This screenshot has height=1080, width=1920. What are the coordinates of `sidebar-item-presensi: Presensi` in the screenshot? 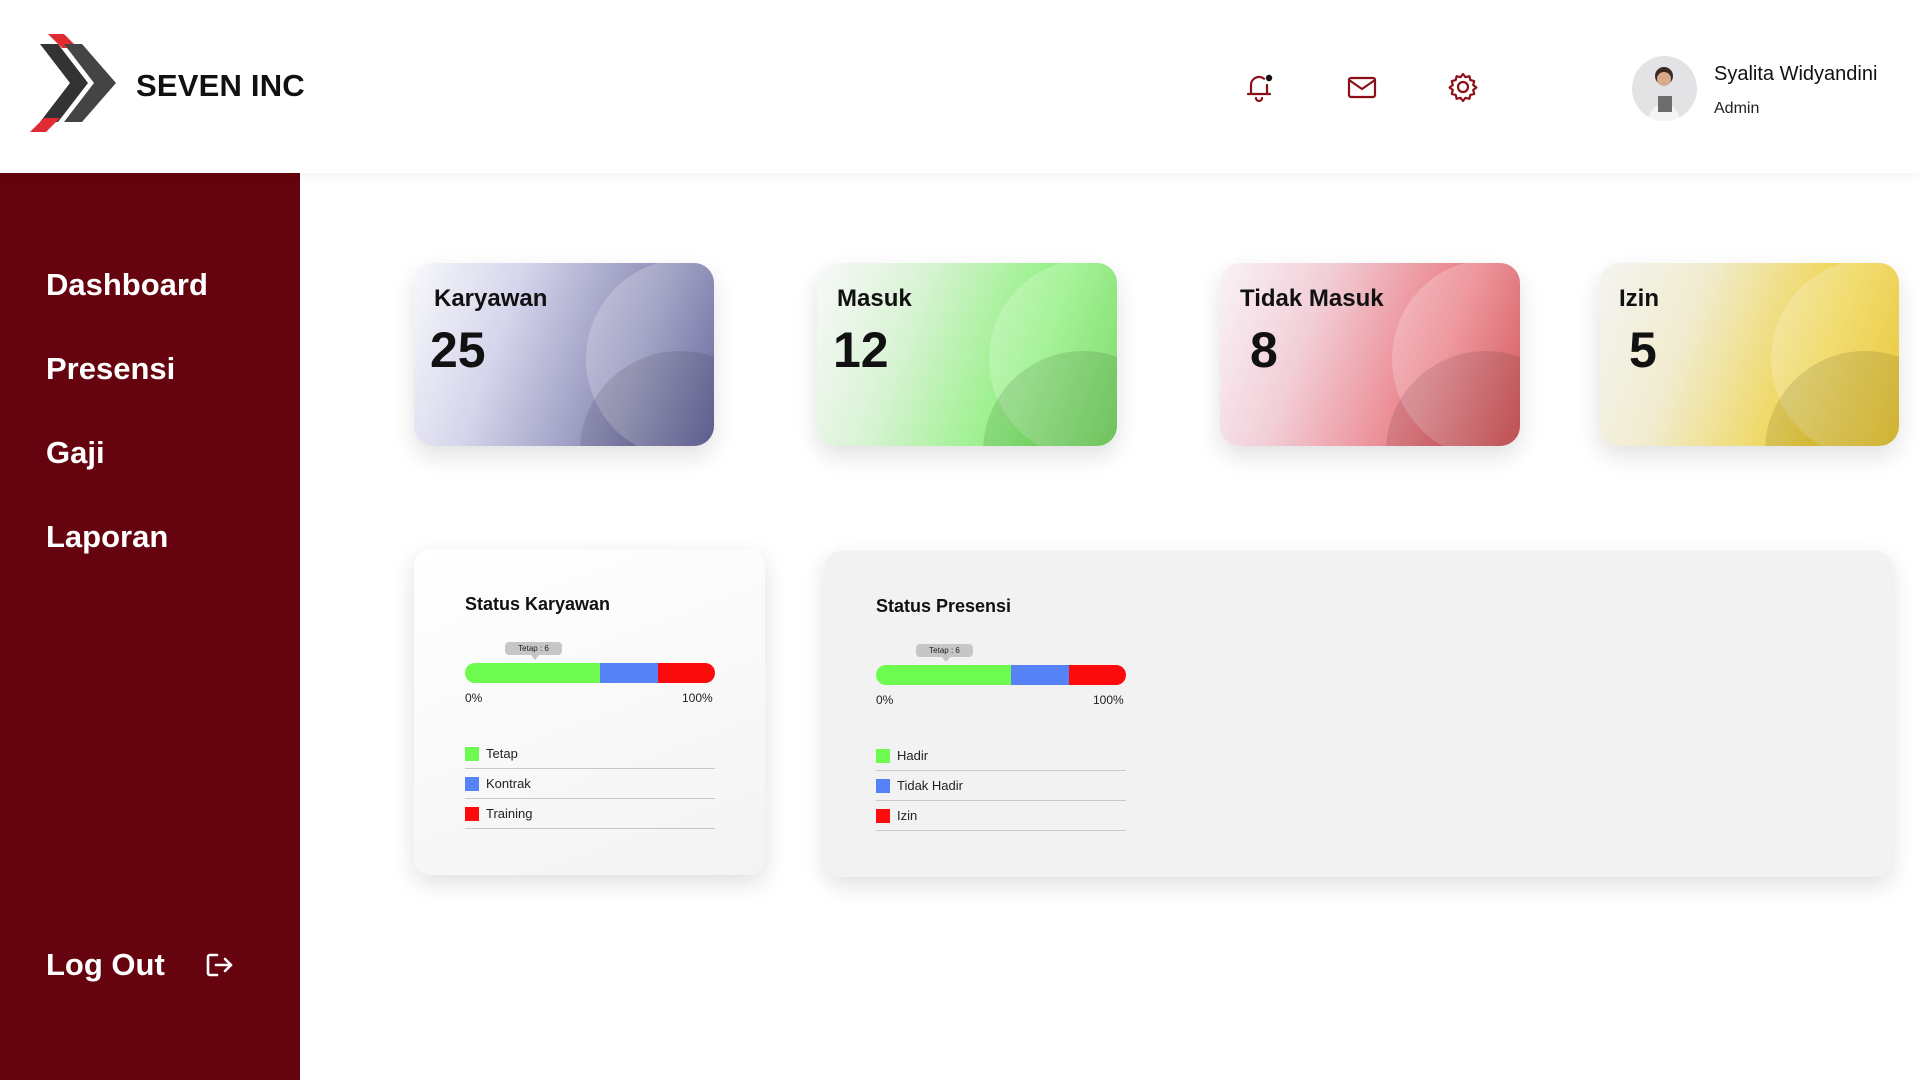 It's located at (110, 369).